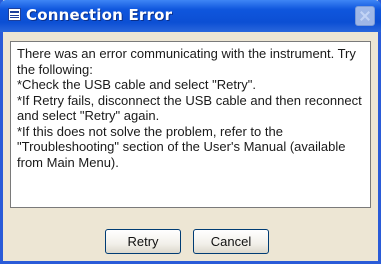  What do you see at coordinates (68, 162) in the screenshot?
I see `message-line: from Main Menu).` at bounding box center [68, 162].